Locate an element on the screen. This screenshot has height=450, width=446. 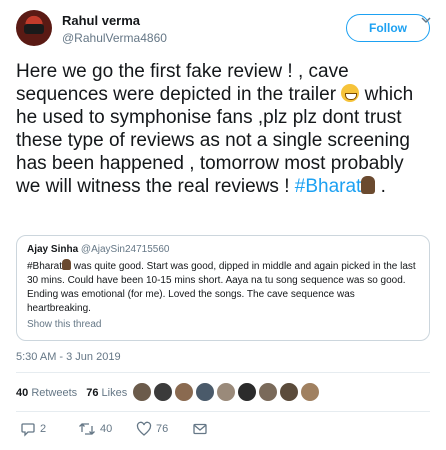
quoted-author-name: Ajay Sinha is located at coordinates (53, 249).